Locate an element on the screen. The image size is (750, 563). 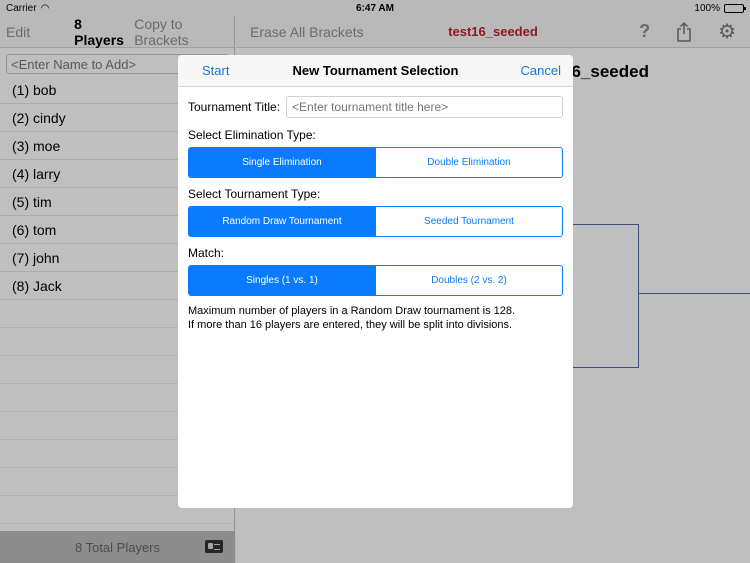
tournament-title-row: Tournament Title: is located at coordinates (375, 107).